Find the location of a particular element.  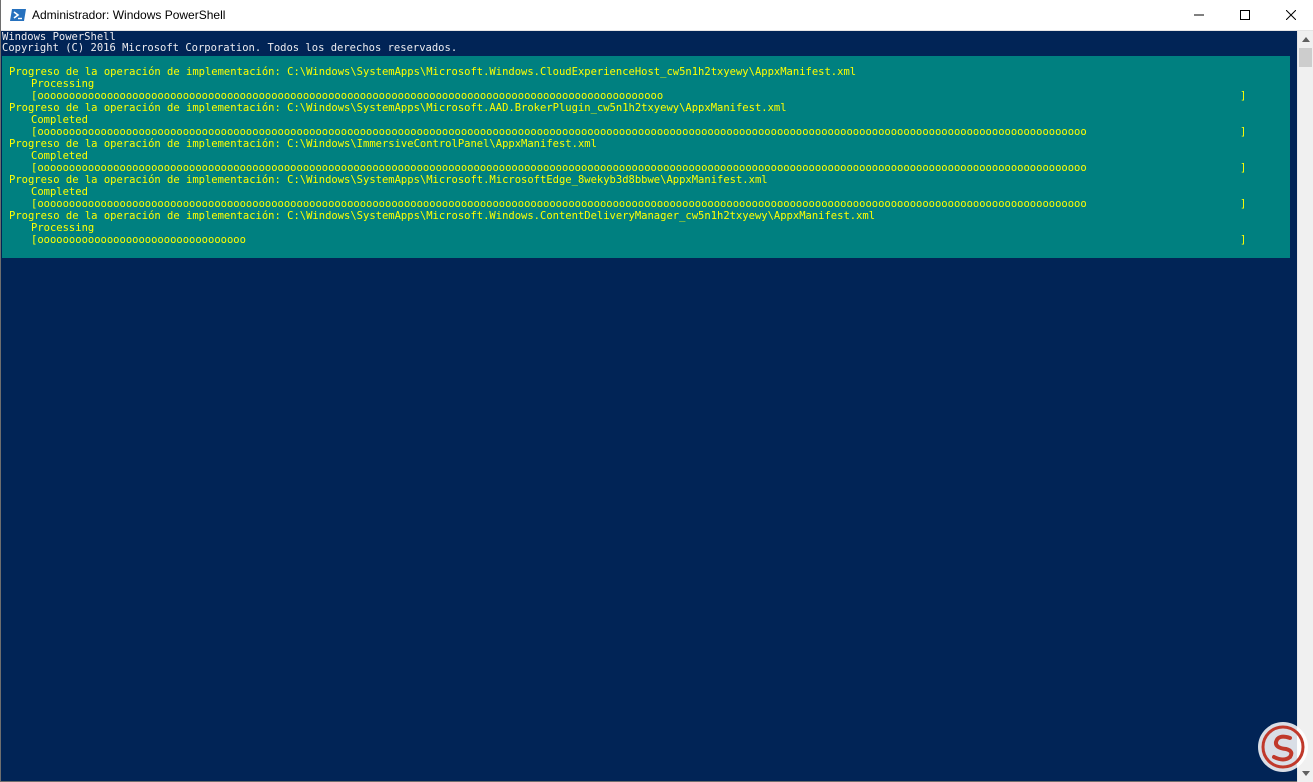

maximize-icon is located at coordinates (1245, 15).